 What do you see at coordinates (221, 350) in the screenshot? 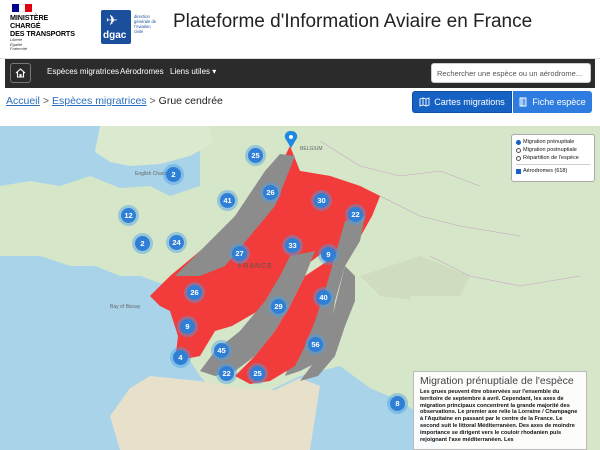
I see `cluster-marker: 45` at bounding box center [221, 350].